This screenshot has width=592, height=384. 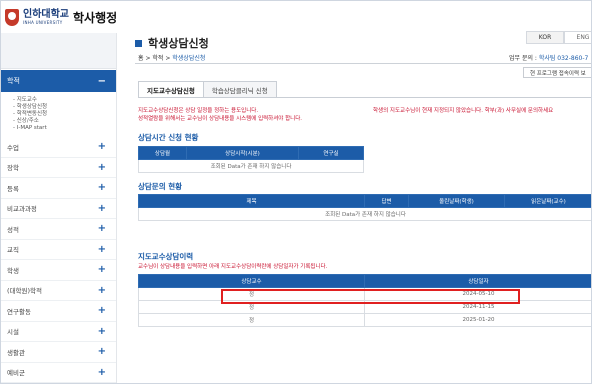 I want to click on sidebar-item-dormitory: 생활관 +, so click(x=58, y=352).